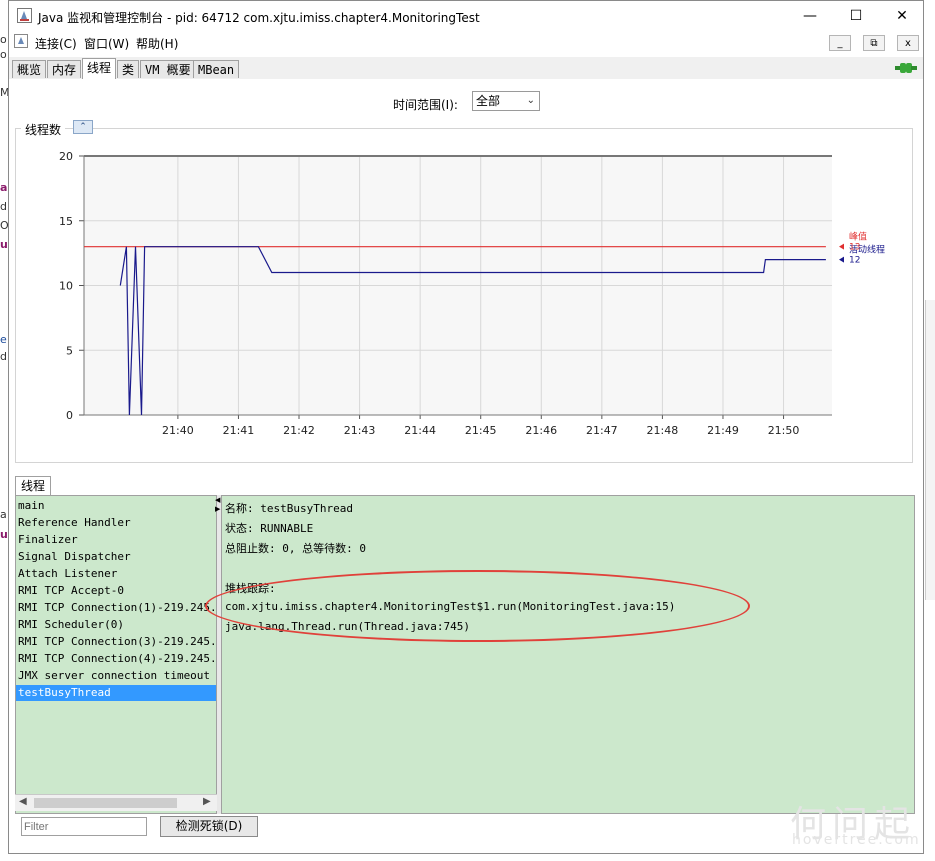 The height and width of the screenshot is (861, 935). Describe the element at coordinates (901, 16) in the screenshot. I see `close-button: ✕` at that location.